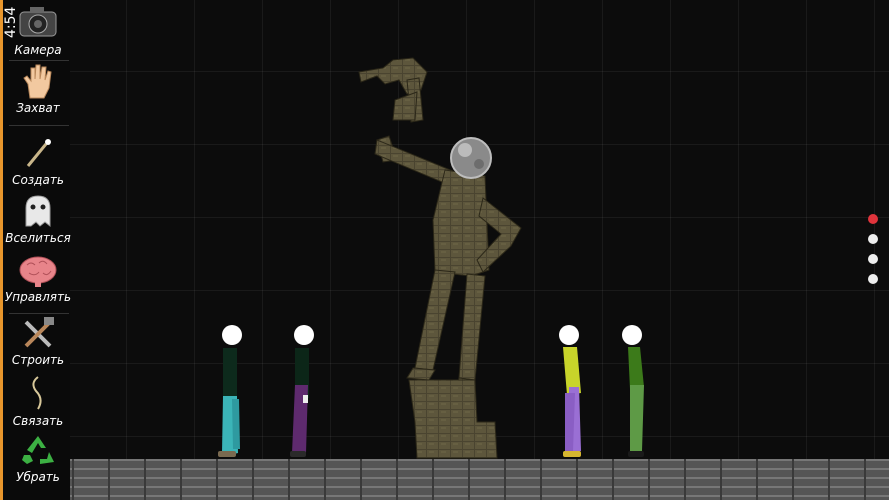  I want to click on tool-build-label: Строить, so click(38, 360).